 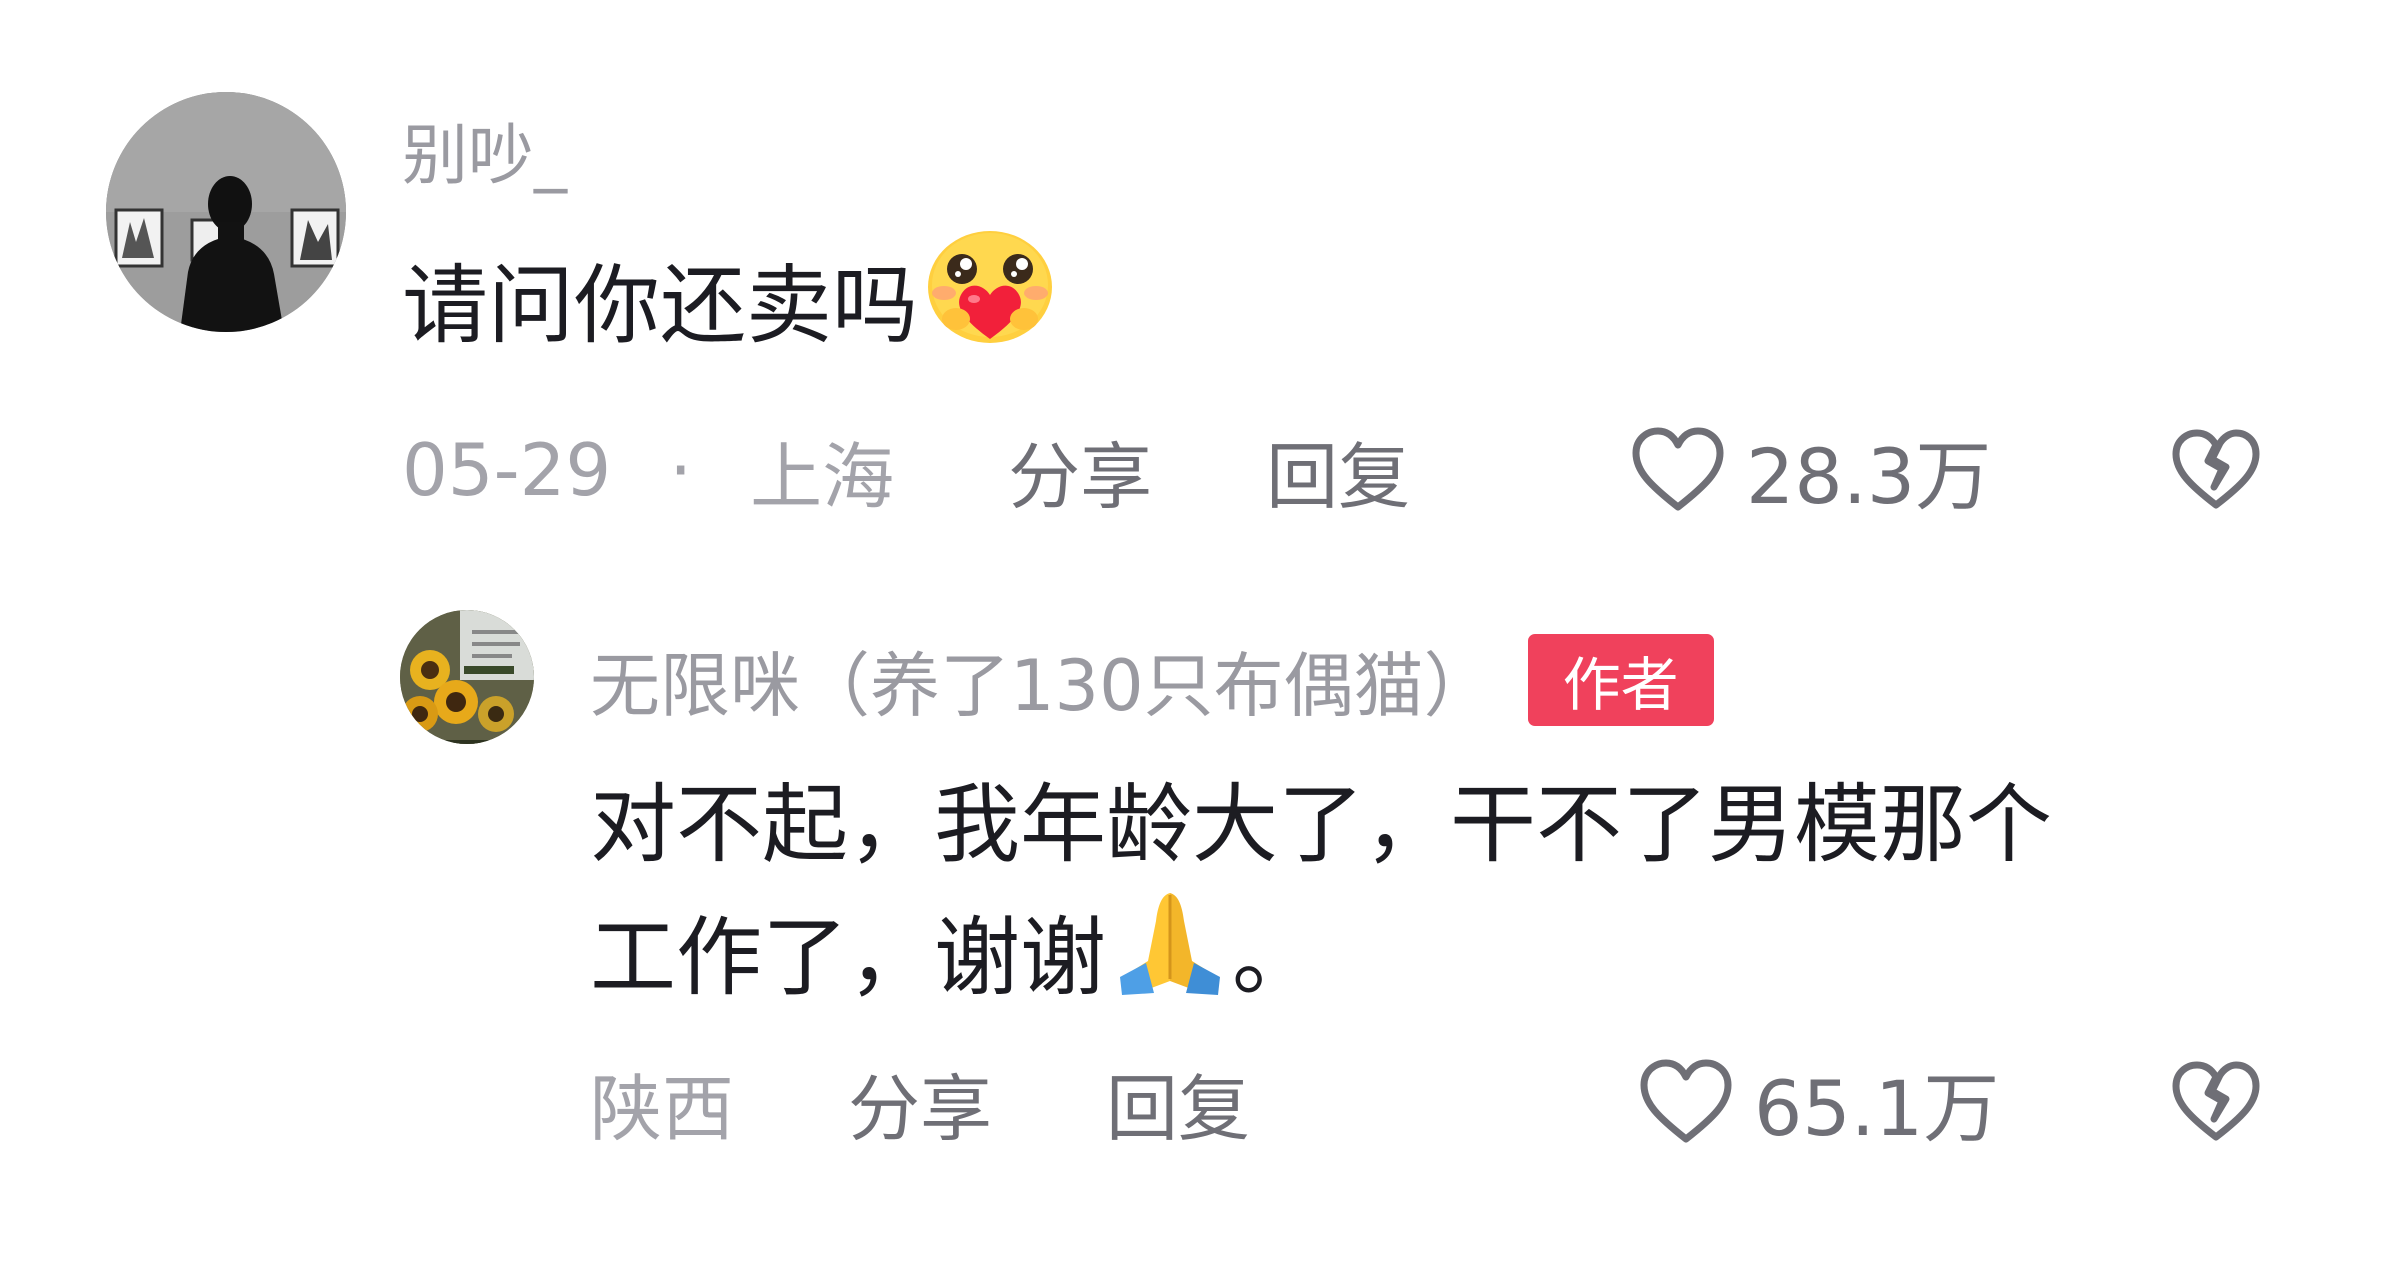 What do you see at coordinates (1275, 958) in the screenshot?
I see `reply-text-end: 。` at bounding box center [1275, 958].